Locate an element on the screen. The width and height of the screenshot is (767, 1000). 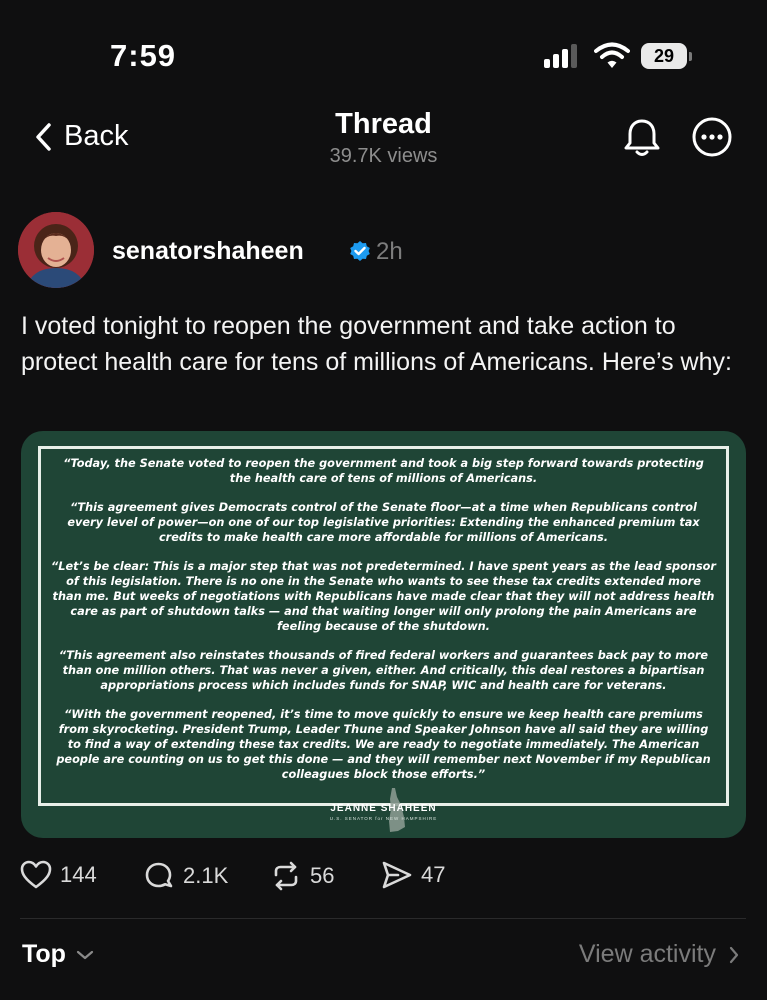
avatar-portrait is located at coordinates (56, 250).